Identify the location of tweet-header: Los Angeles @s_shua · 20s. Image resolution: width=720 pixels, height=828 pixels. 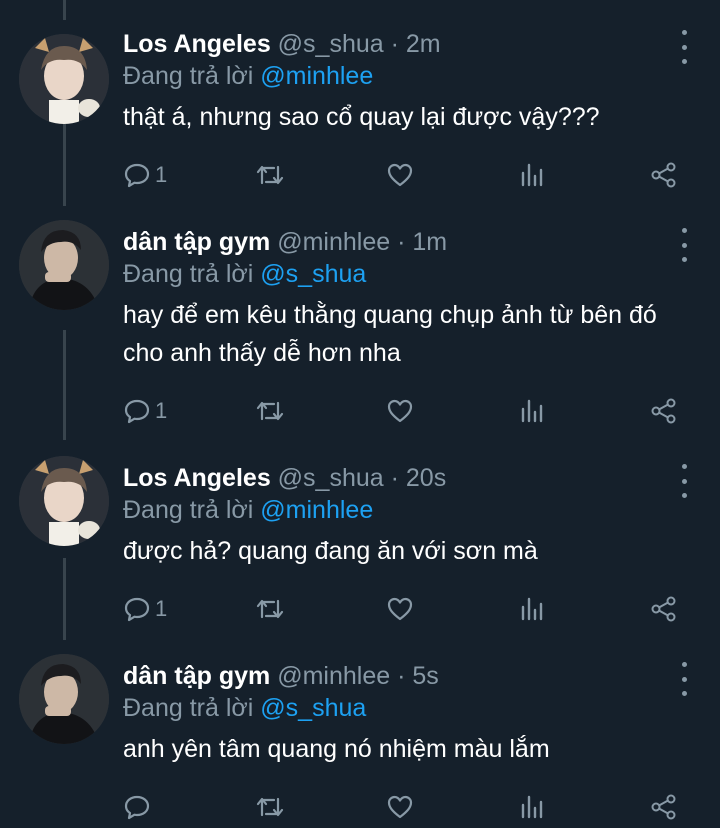
(396, 478).